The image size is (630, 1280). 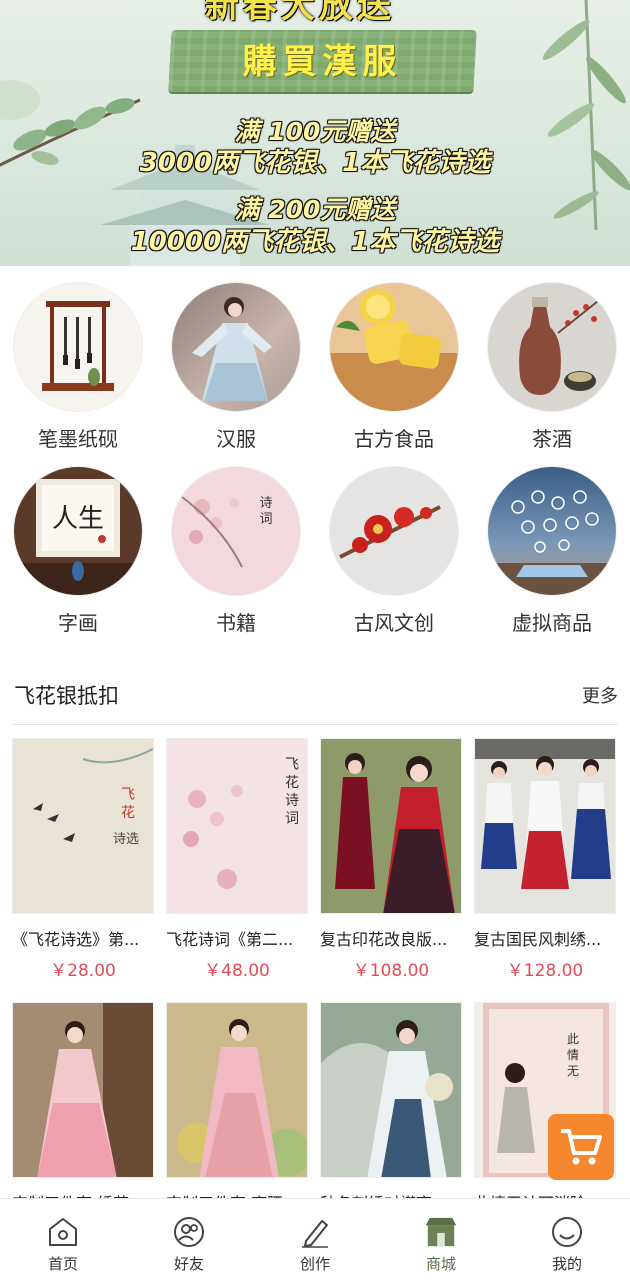 I want to click on product-price: ￥128.00, so click(x=545, y=971).